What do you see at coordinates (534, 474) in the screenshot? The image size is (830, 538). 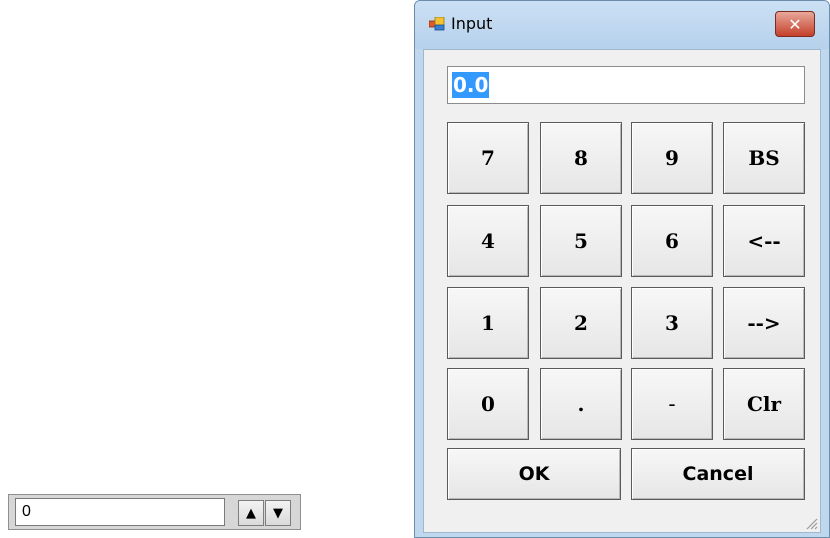 I see `ok-button: OK` at bounding box center [534, 474].